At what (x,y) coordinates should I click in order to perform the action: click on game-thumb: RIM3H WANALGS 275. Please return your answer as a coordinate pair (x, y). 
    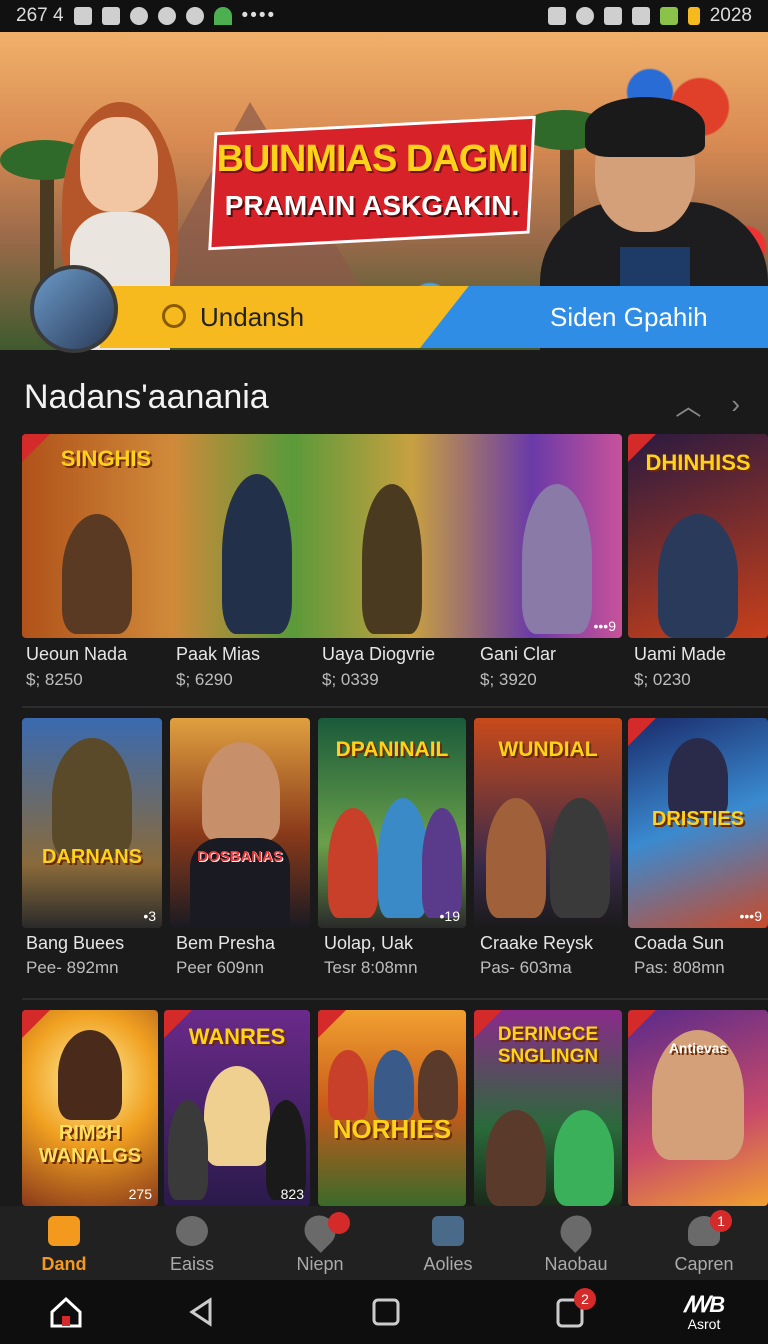
    Looking at the image, I should click on (90, 1108).